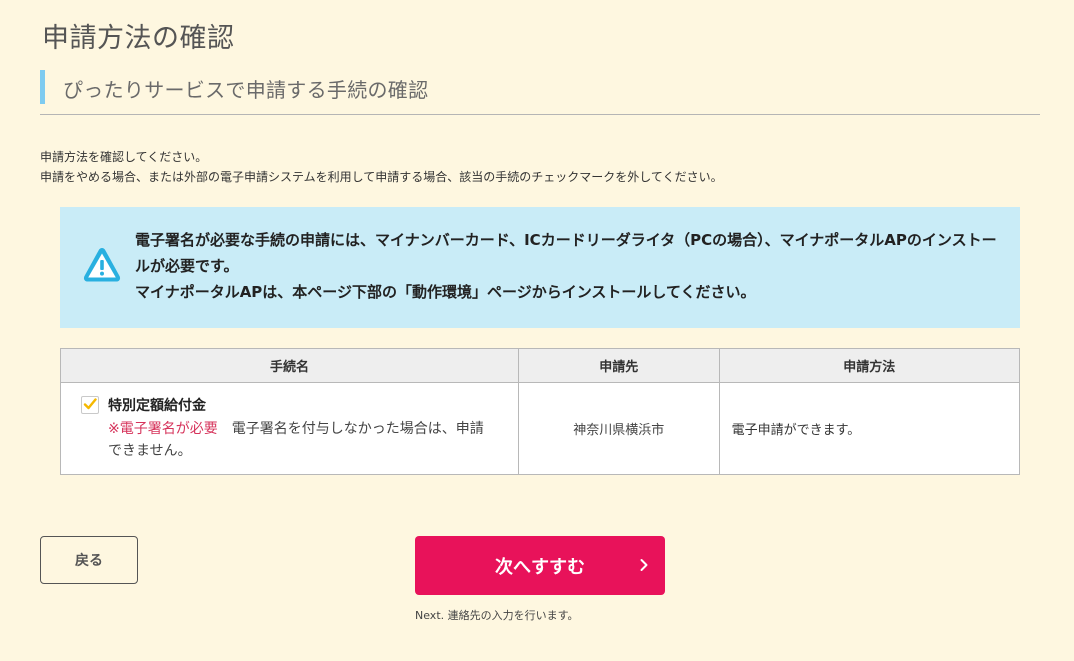 The image size is (1074, 661). I want to click on chevron-right-icon, so click(644, 567).